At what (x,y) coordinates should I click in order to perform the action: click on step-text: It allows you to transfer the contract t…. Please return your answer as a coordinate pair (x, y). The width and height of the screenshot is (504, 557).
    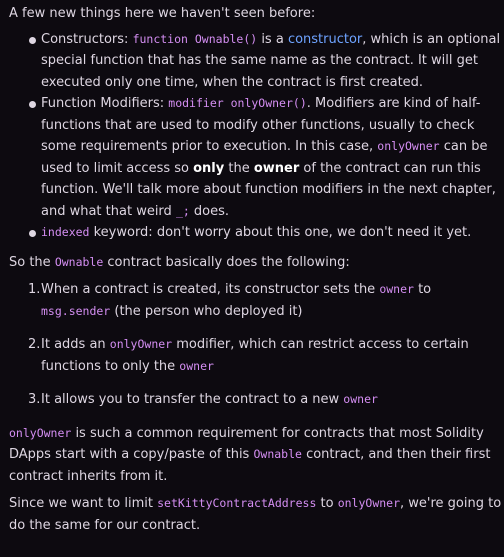
    Looking at the image, I should click on (192, 399).